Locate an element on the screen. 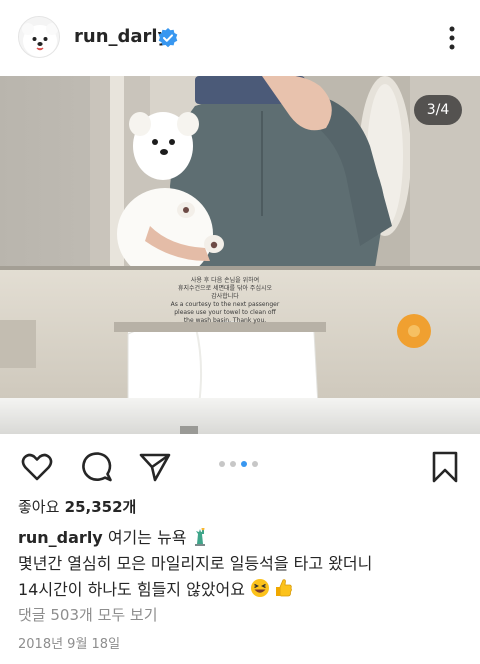 The height and width of the screenshot is (664, 480). post-date: 2018년 9월 18일 is located at coordinates (69, 644).